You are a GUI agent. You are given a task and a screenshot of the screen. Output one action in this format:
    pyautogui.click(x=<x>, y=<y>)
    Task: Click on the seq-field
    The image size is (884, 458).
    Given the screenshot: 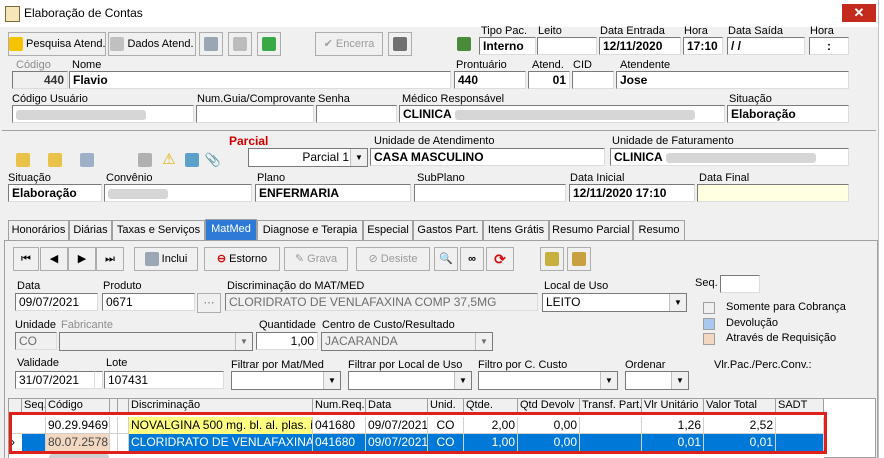 What is the action you would take?
    pyautogui.click(x=740, y=284)
    